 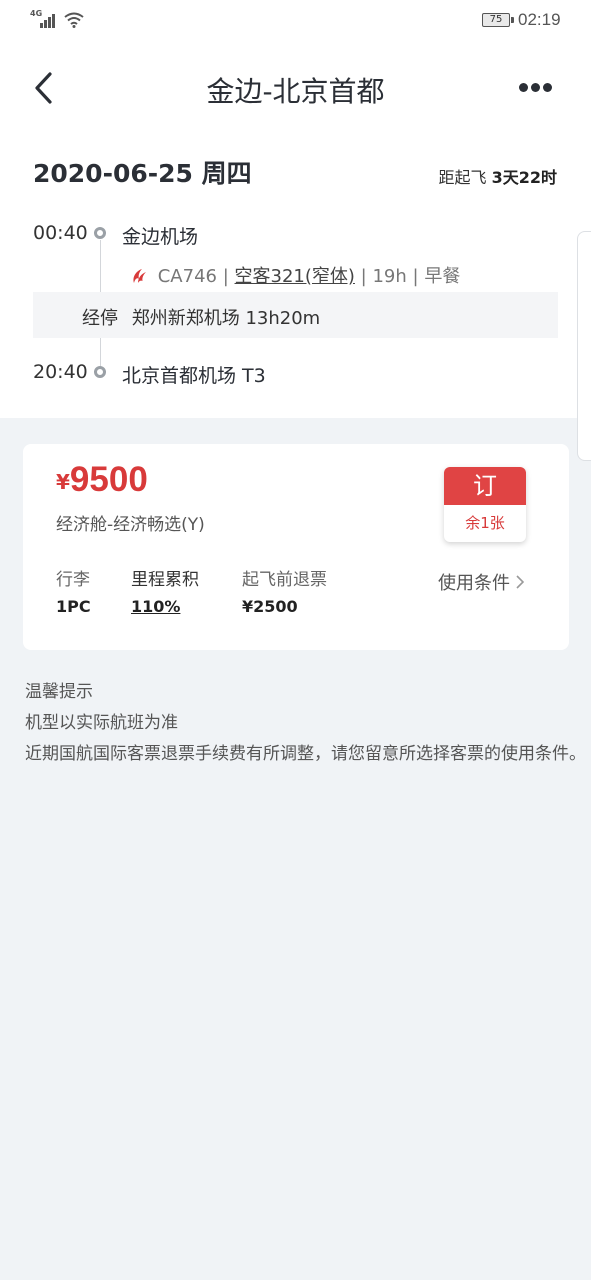 What do you see at coordinates (160, 237) in the screenshot?
I see `departure-airport: 金边机场` at bounding box center [160, 237].